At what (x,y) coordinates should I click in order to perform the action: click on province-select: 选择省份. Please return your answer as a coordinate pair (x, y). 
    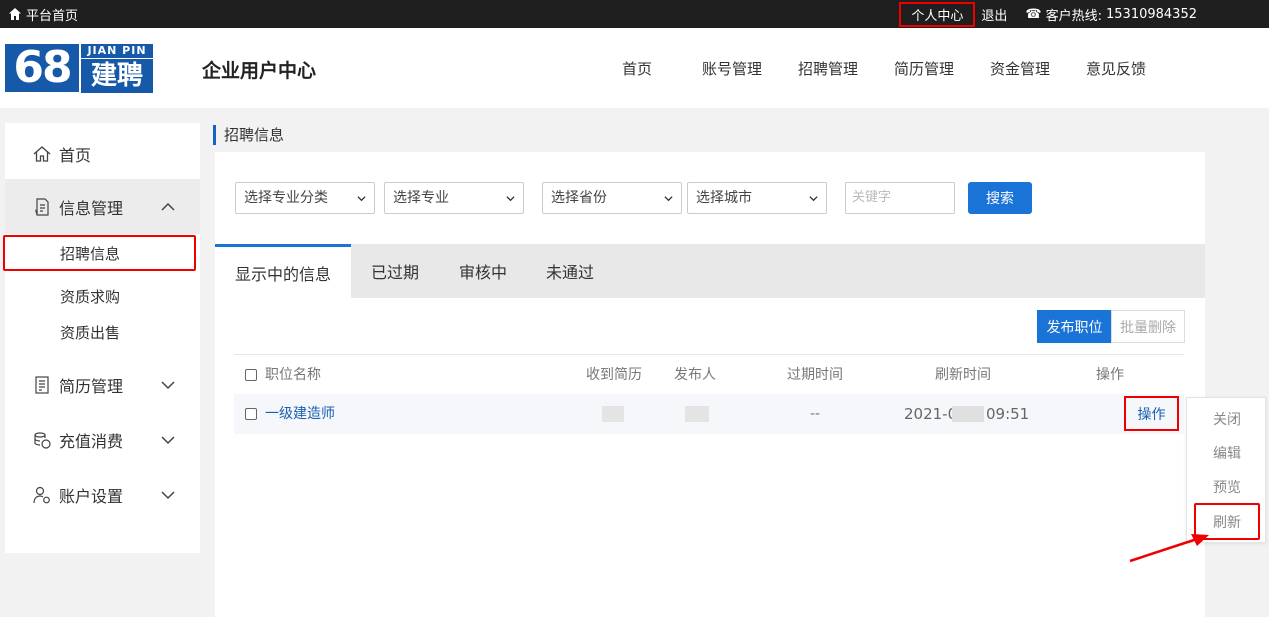
    Looking at the image, I should click on (612, 198).